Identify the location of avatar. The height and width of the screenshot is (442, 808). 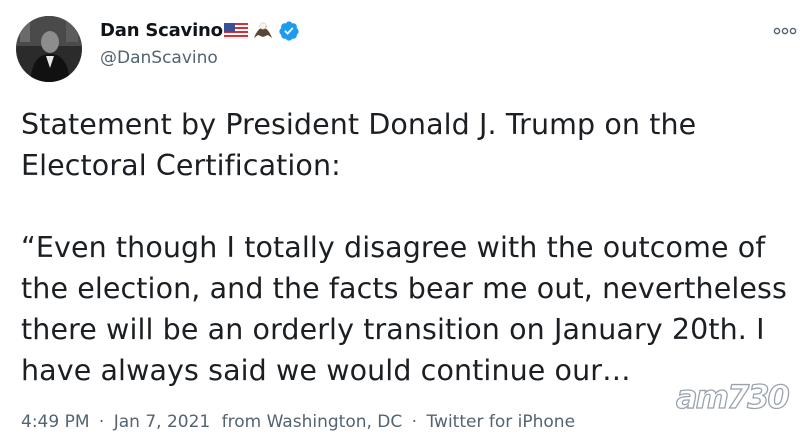
(49, 49).